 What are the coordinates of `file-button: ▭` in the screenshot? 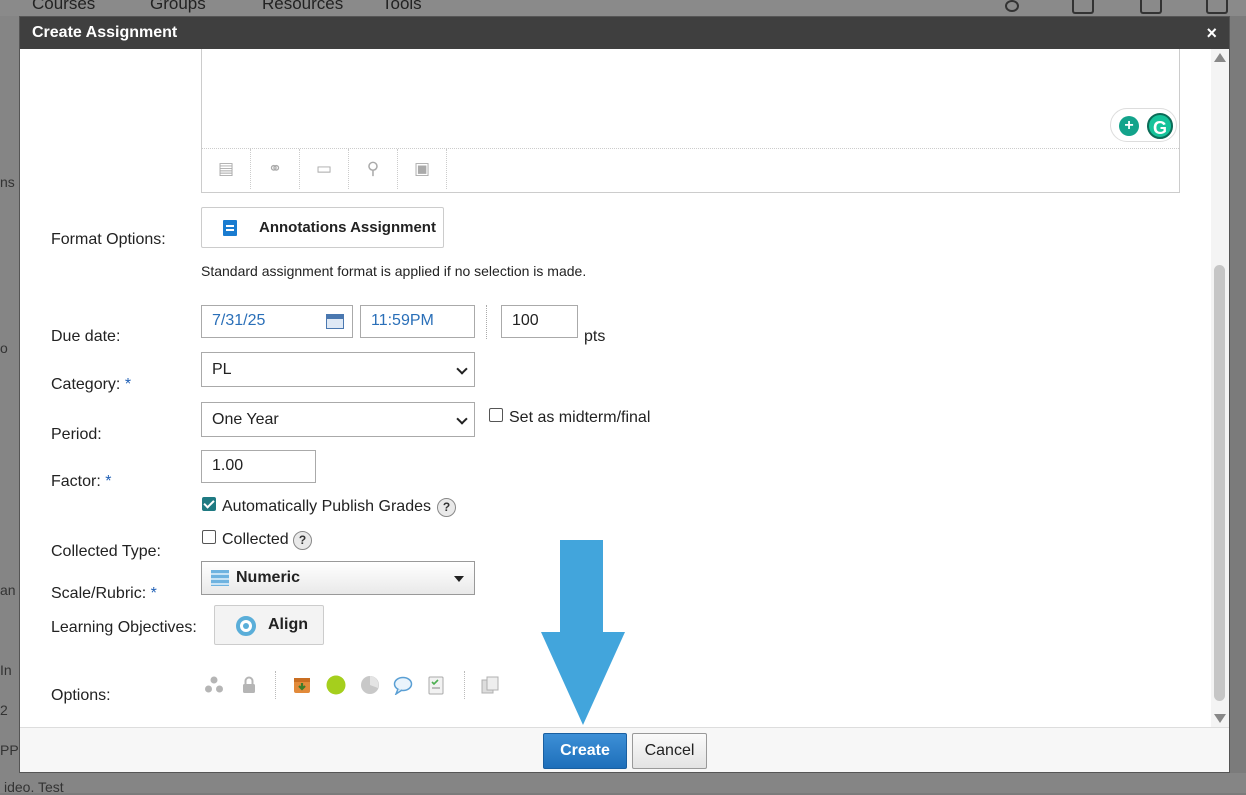 It's located at (324, 169).